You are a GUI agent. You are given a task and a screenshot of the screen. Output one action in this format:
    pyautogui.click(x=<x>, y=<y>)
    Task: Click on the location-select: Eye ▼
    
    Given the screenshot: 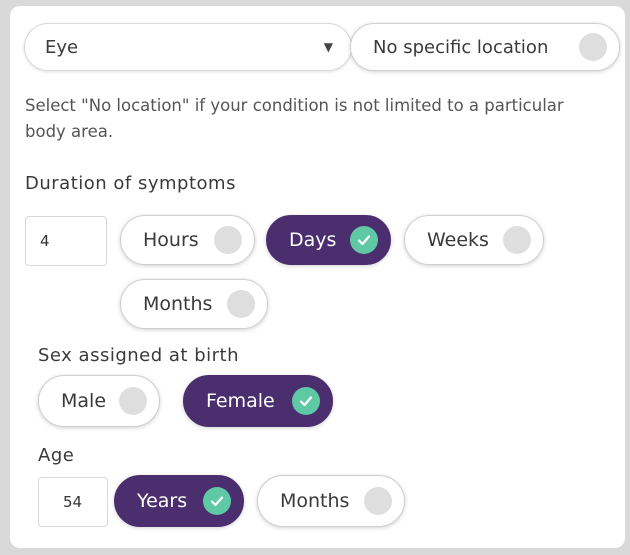 What is the action you would take?
    pyautogui.click(x=188, y=47)
    